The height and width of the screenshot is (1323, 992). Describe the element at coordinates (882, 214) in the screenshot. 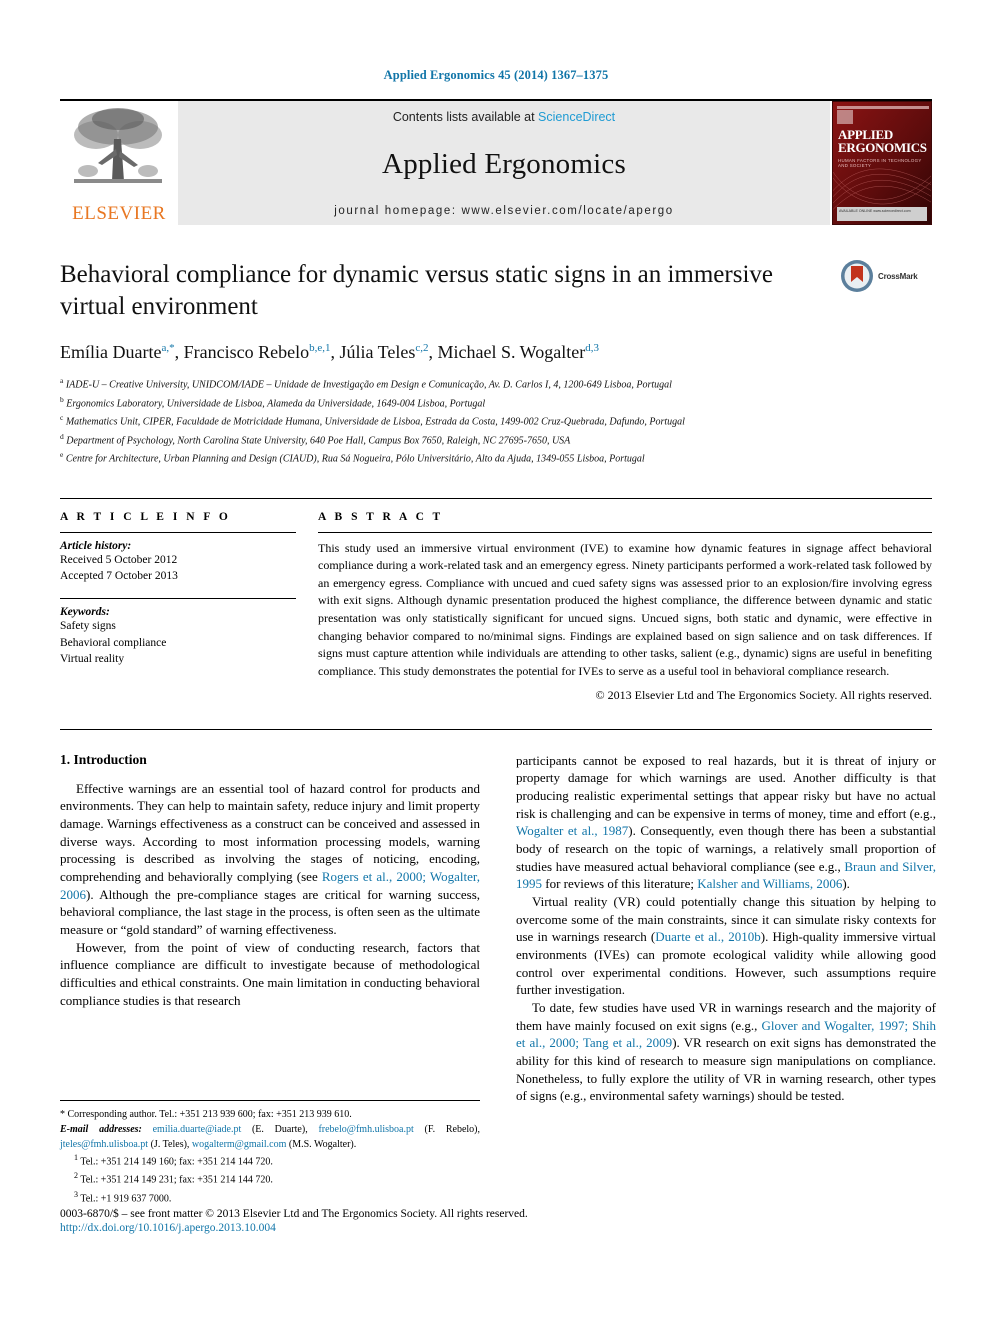

I see `cover-footer-text: AVAILABLE ONLINE www.sciencedirect.com` at that location.